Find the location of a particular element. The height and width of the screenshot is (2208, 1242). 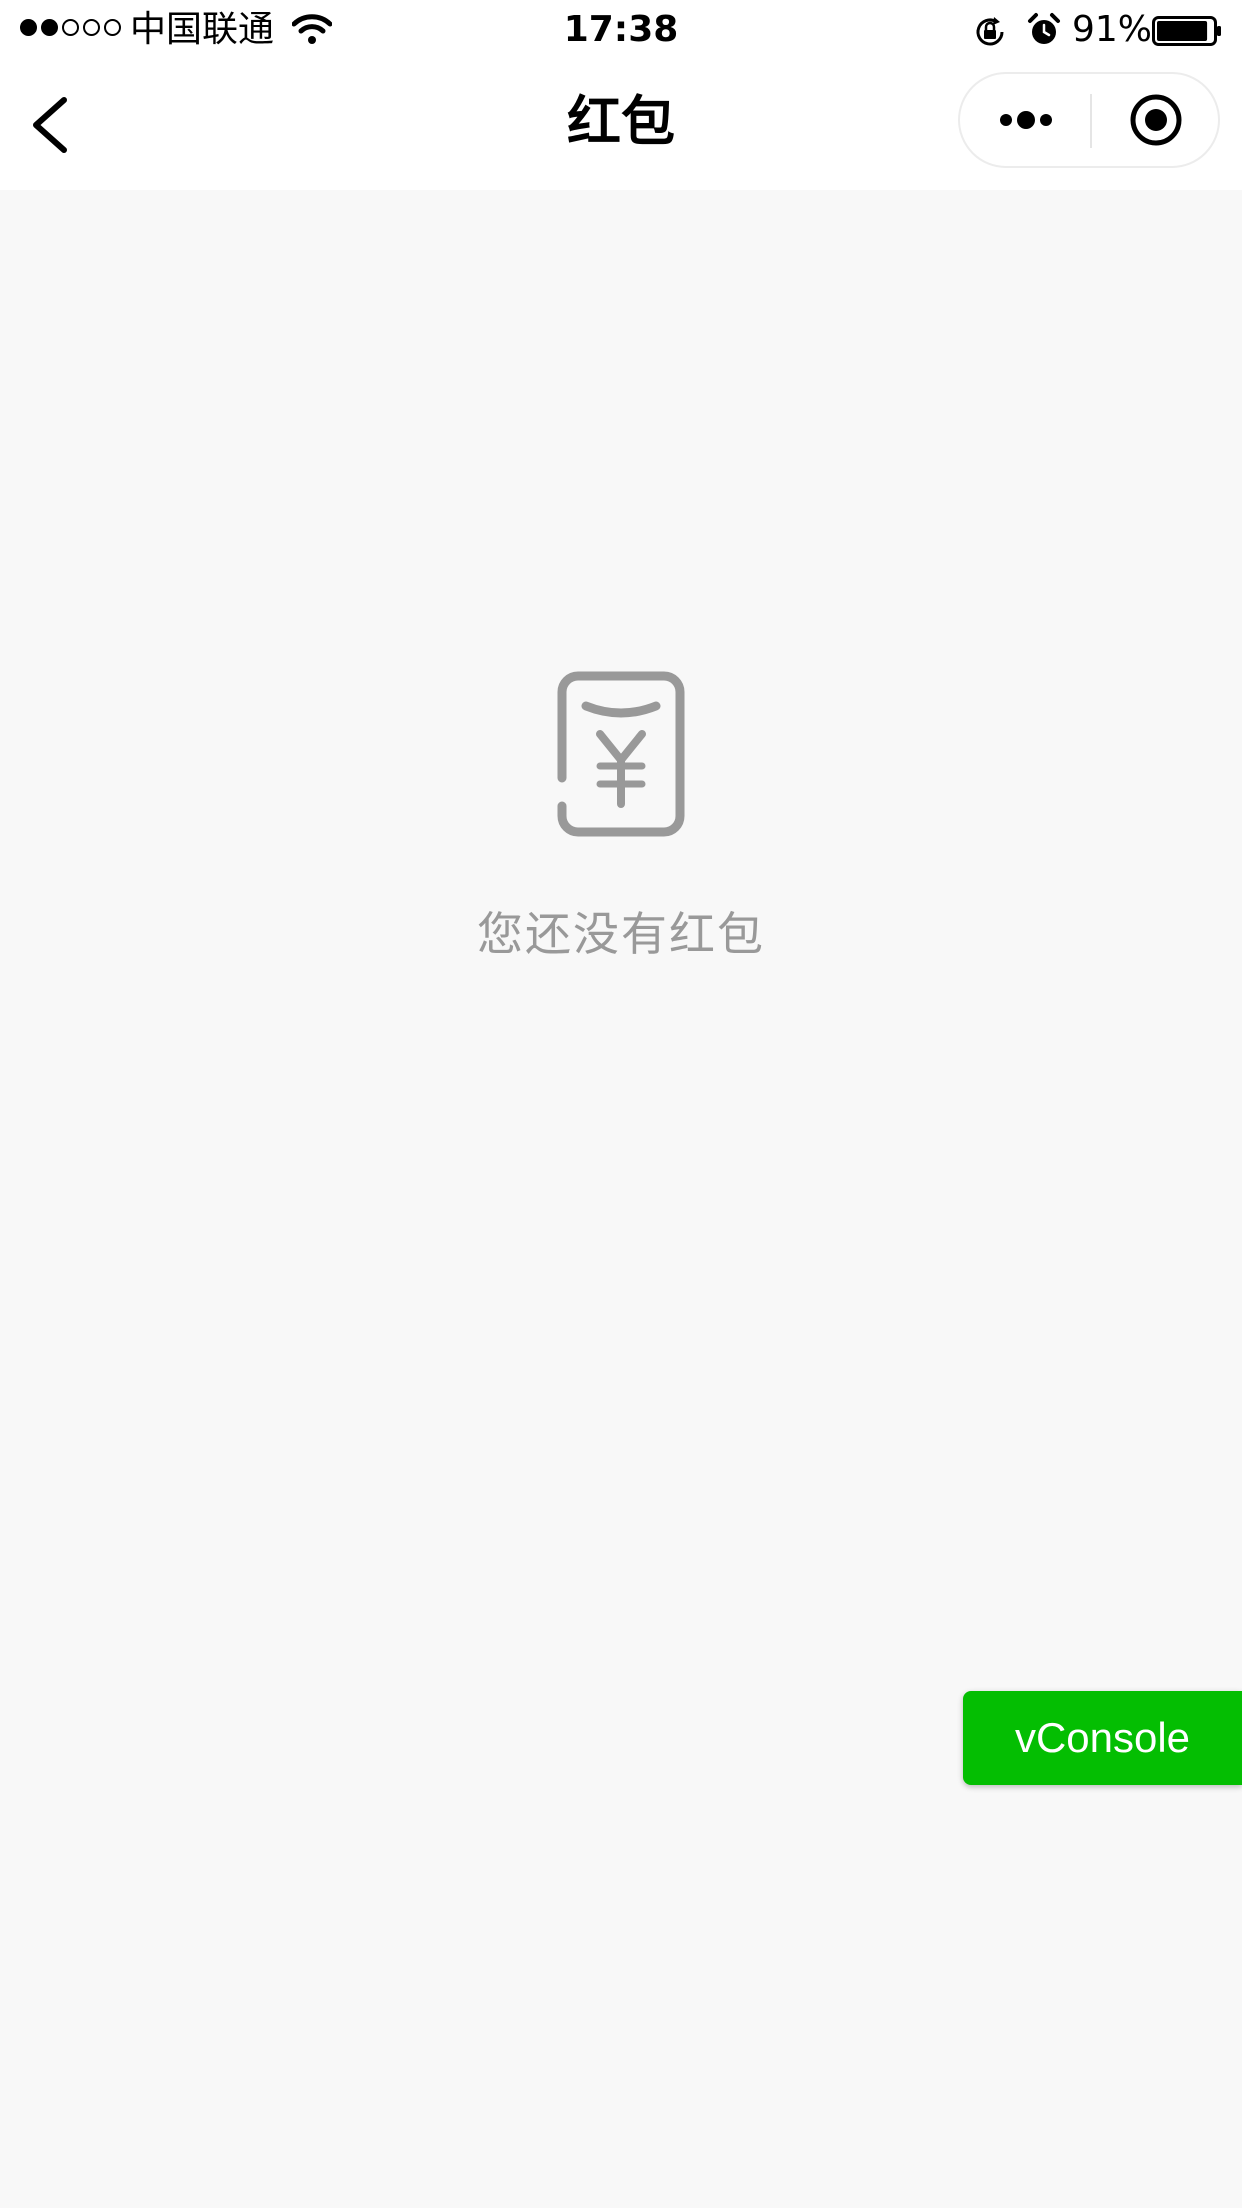

rotation-lock-icon is located at coordinates (990, 31).